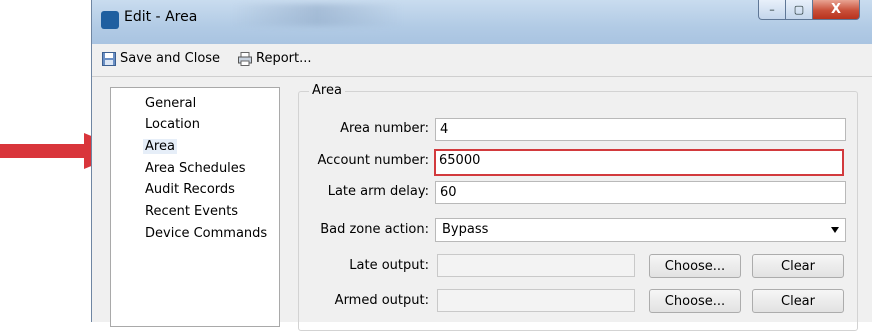 This screenshot has height=331, width=872. What do you see at coordinates (170, 103) in the screenshot?
I see `nav-item-general: General` at bounding box center [170, 103].